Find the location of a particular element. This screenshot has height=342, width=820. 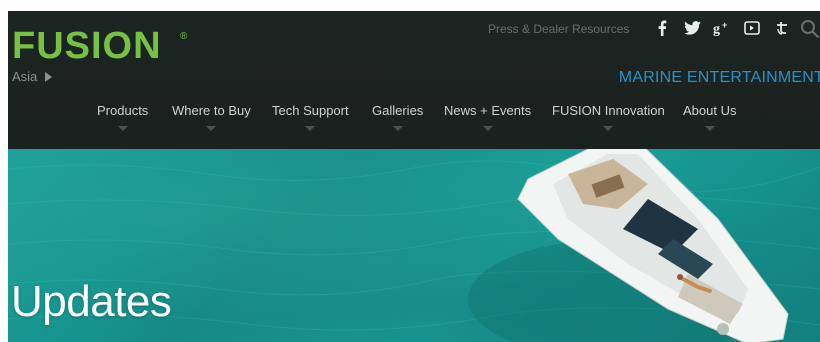

social-links: g + is located at coordinates (722, 28).